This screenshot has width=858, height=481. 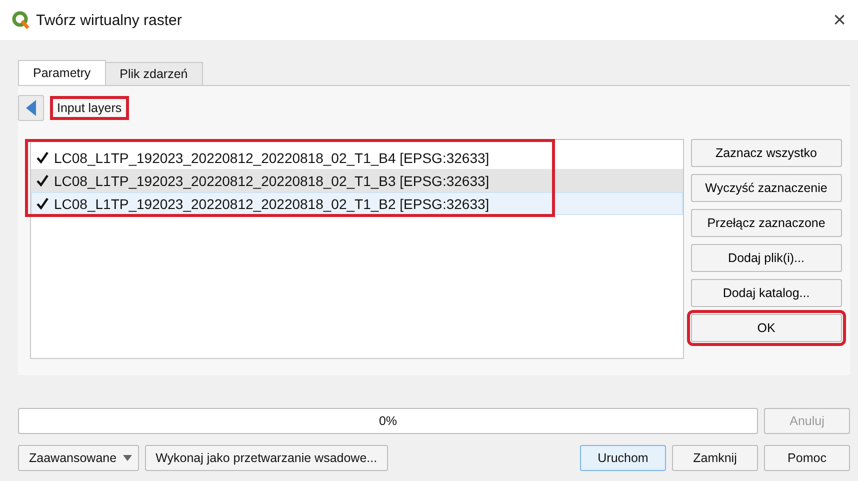 What do you see at coordinates (21, 20) in the screenshot?
I see `app-logo-icon` at bounding box center [21, 20].